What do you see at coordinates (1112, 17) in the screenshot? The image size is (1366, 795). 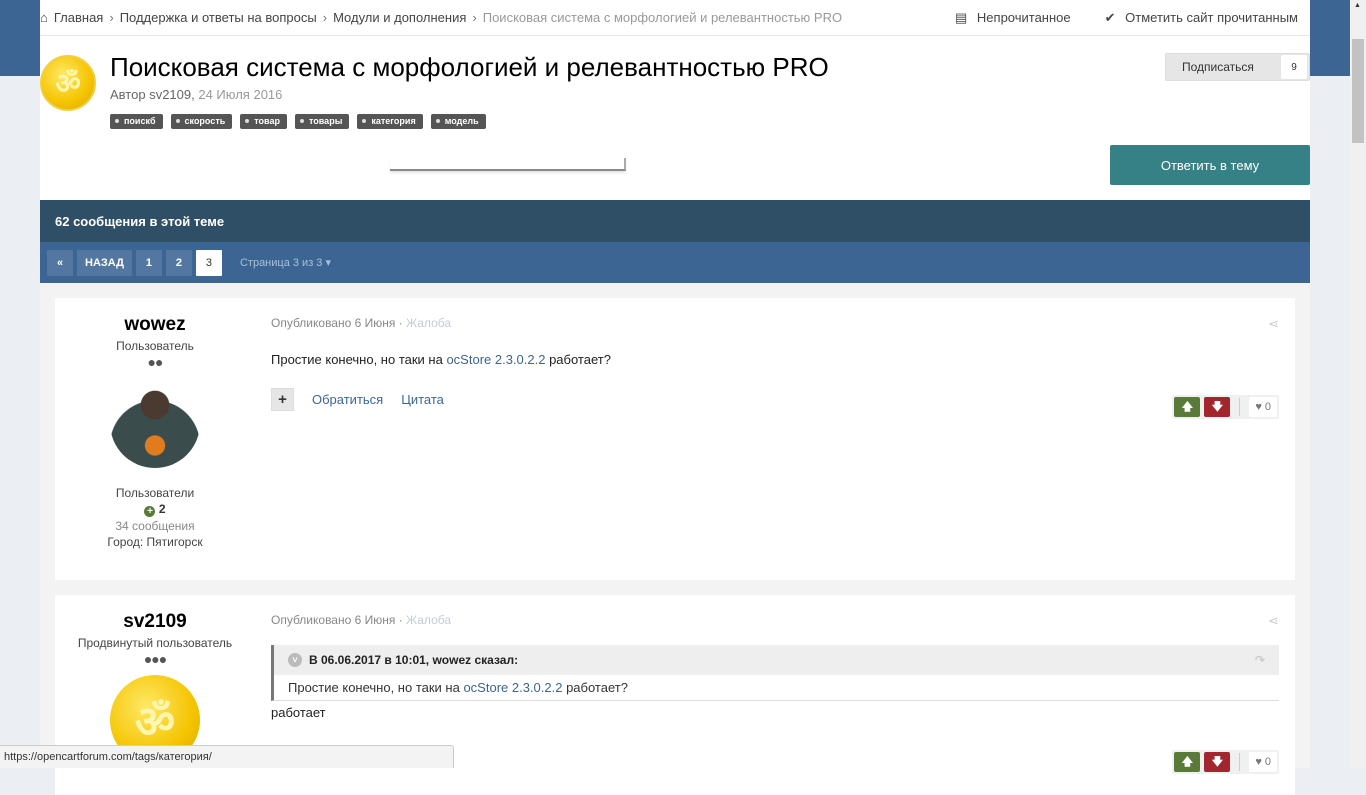 I see `check-icon: ✔` at bounding box center [1112, 17].